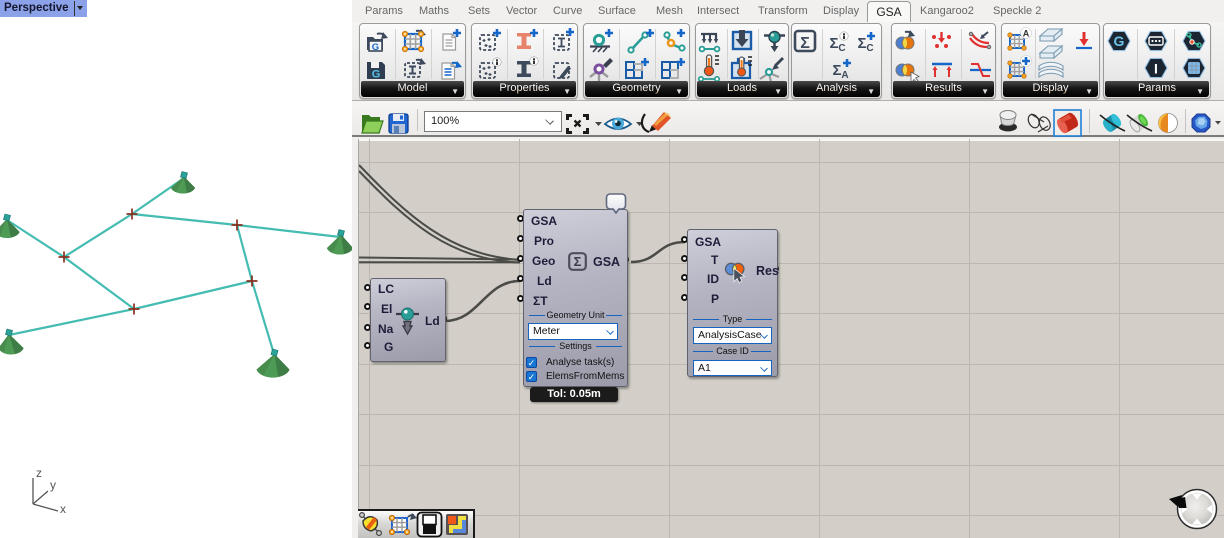 Image resolution: width=1224 pixels, height=538 pixels. I want to click on svg-text: z, so click(39, 473).